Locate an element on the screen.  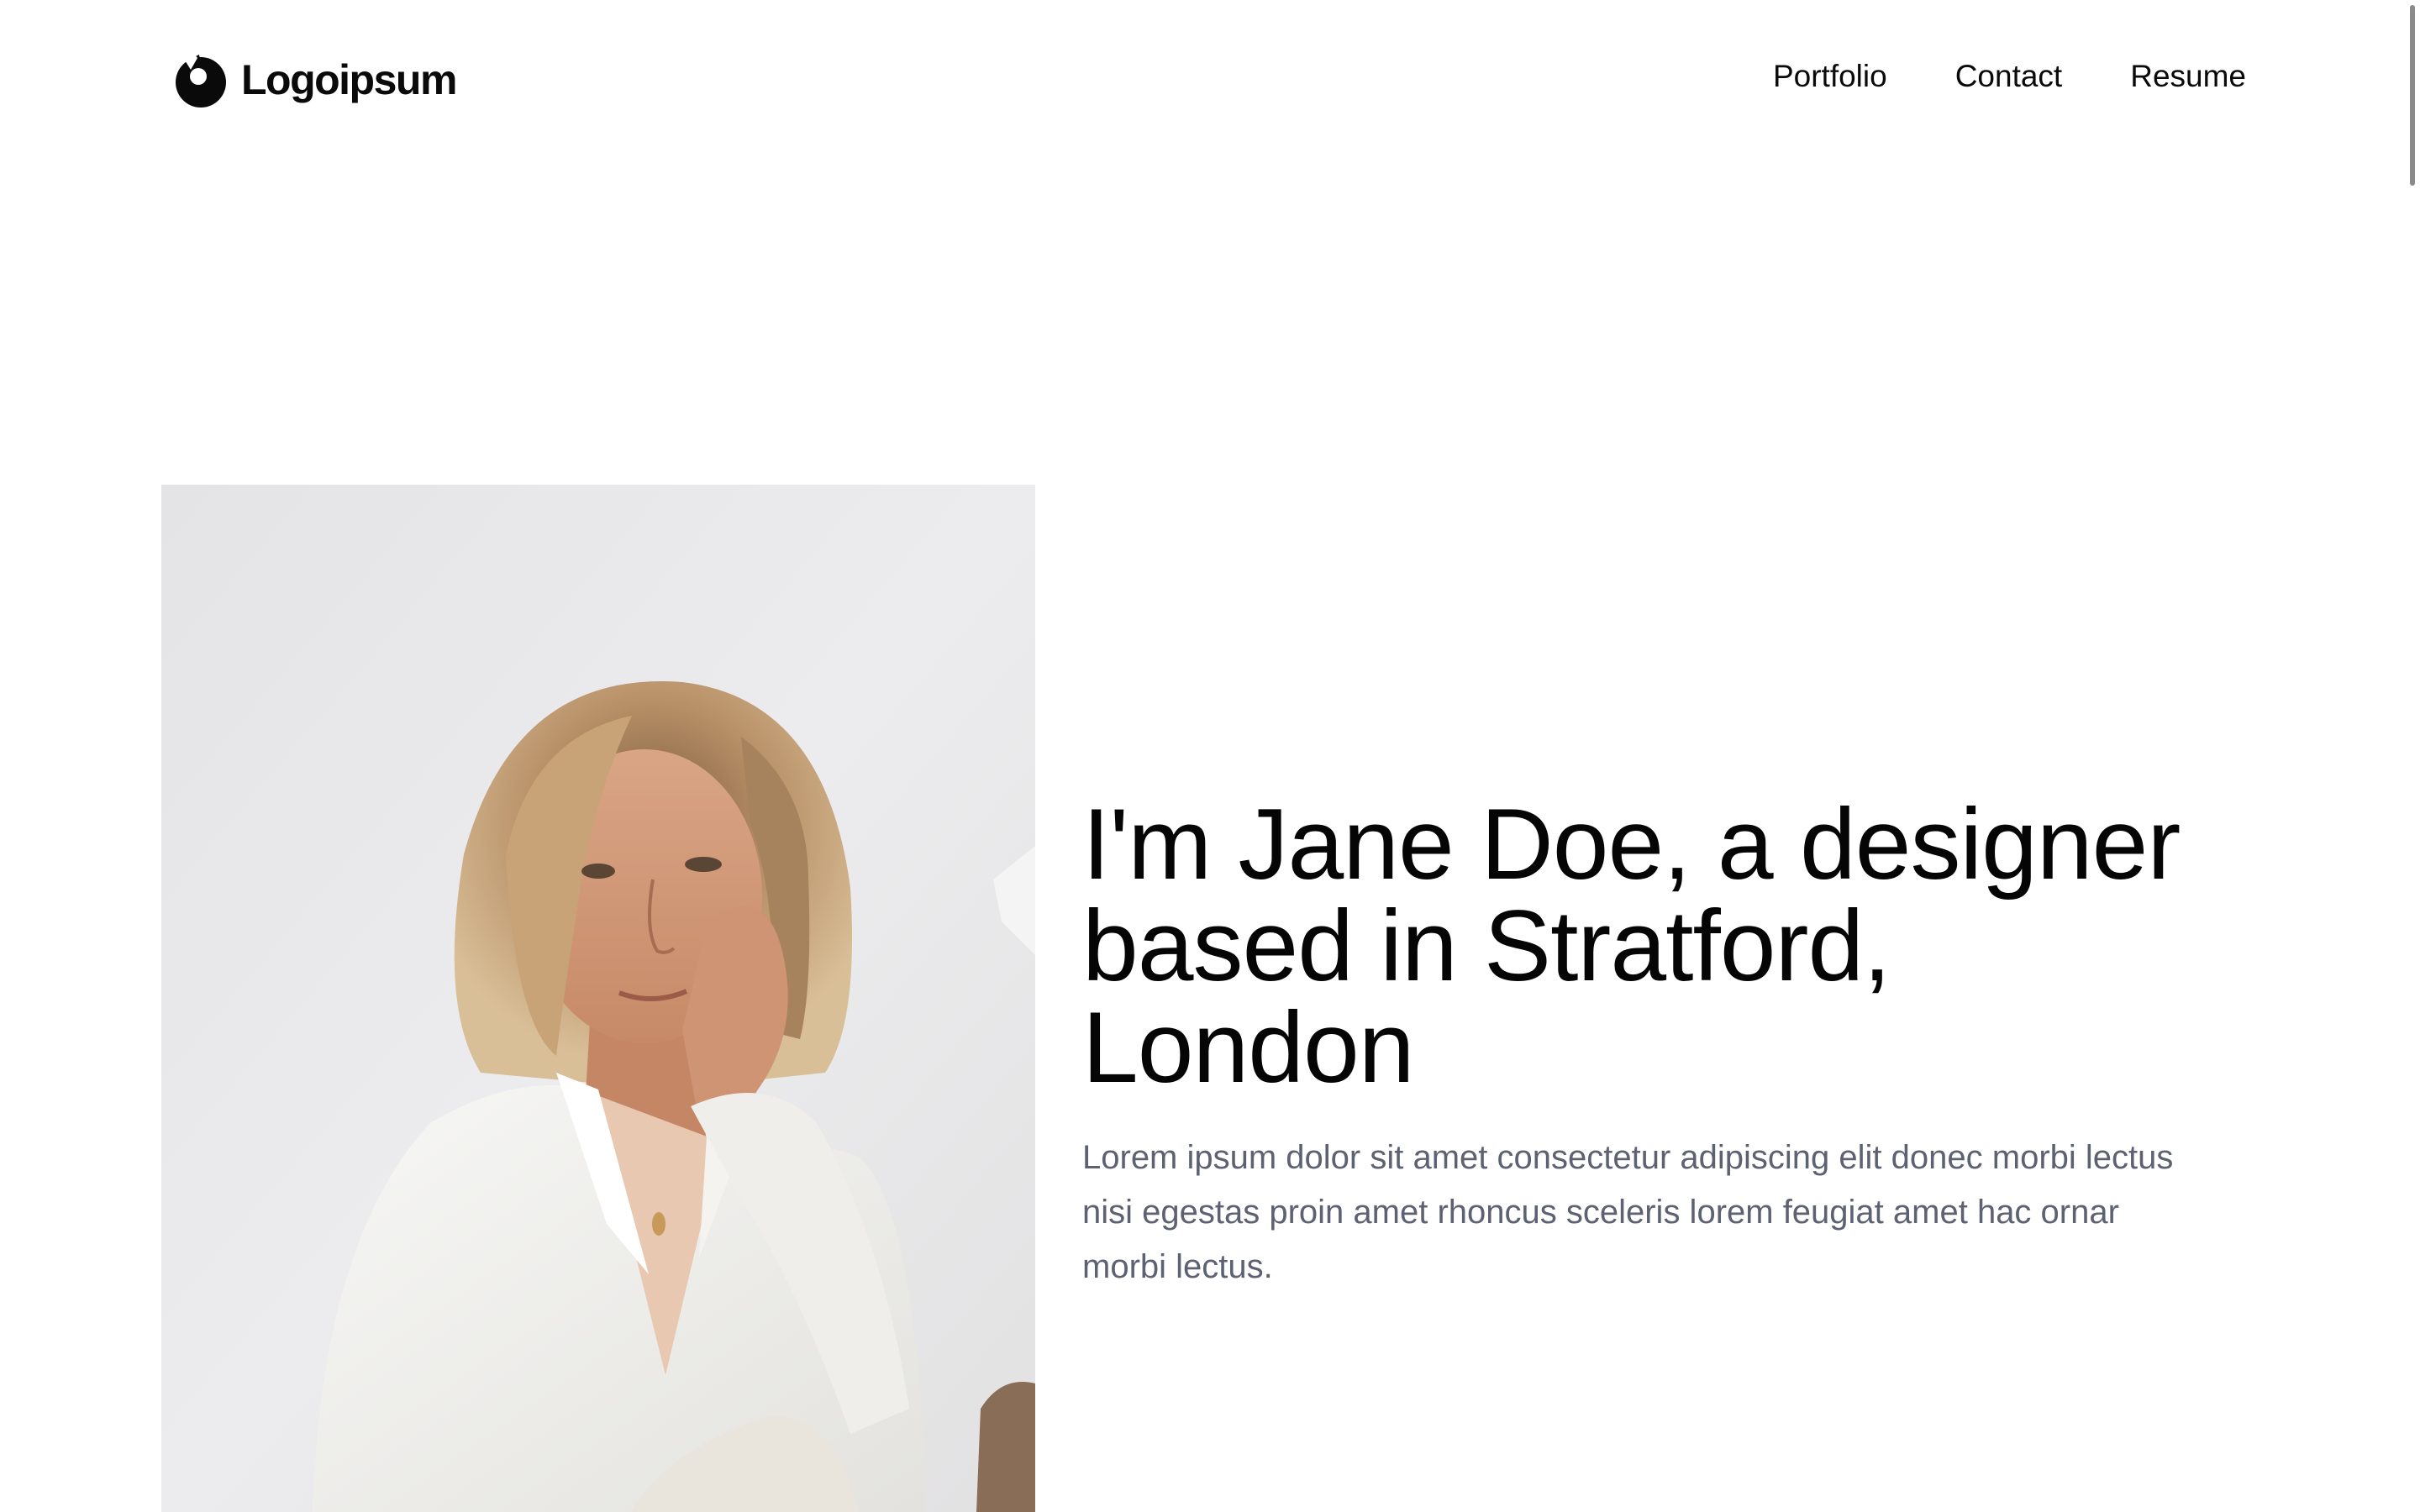
logo: Logoipsum is located at coordinates (314, 79).